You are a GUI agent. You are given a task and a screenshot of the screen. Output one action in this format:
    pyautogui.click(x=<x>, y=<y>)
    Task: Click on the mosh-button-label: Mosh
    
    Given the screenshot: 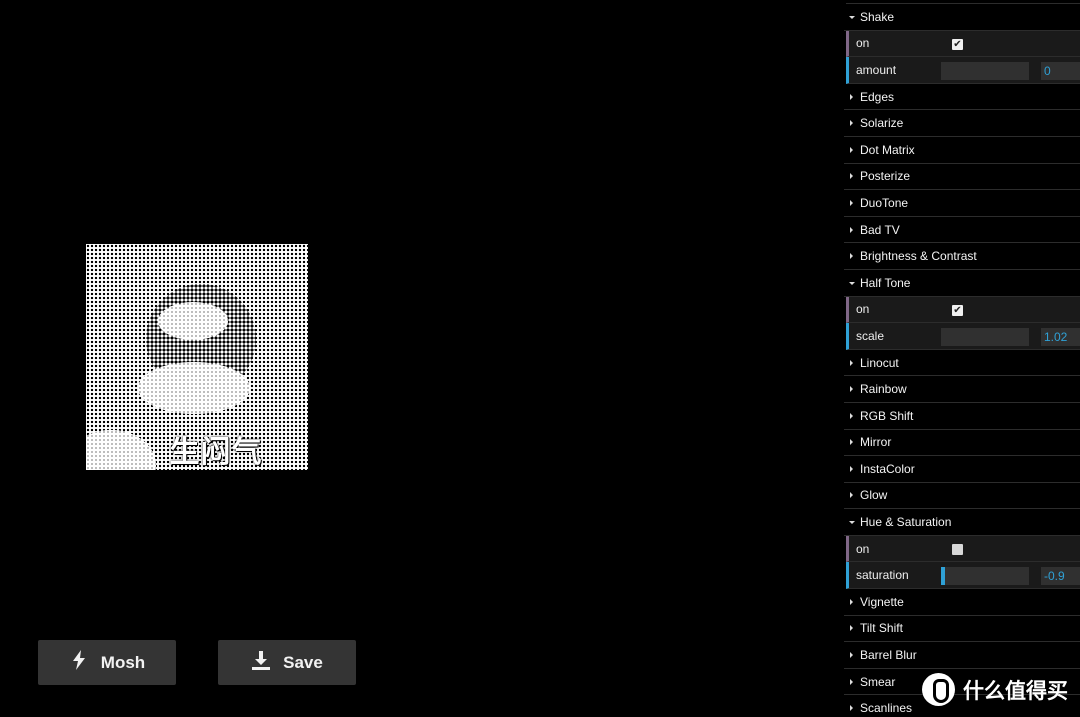 What is the action you would take?
    pyautogui.click(x=123, y=662)
    